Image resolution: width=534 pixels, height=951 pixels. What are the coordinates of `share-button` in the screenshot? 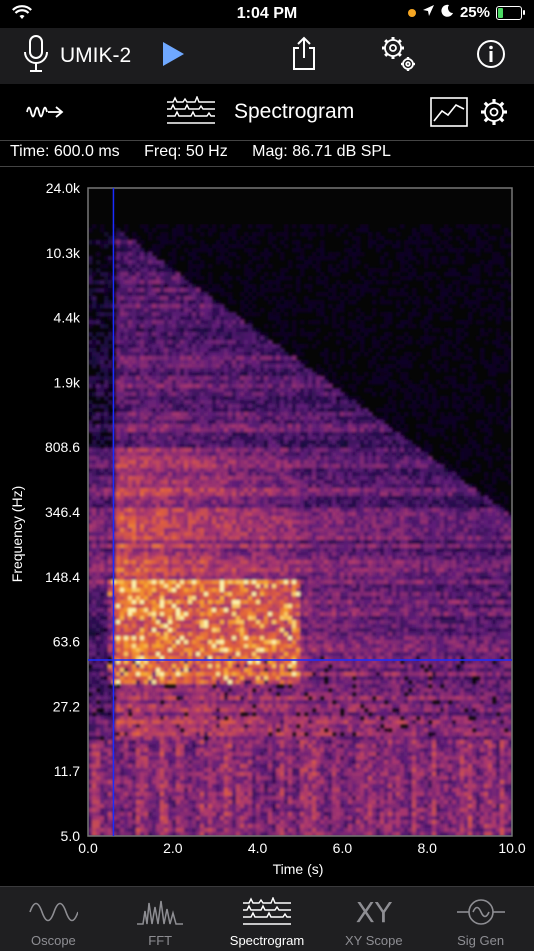 It's located at (304, 56).